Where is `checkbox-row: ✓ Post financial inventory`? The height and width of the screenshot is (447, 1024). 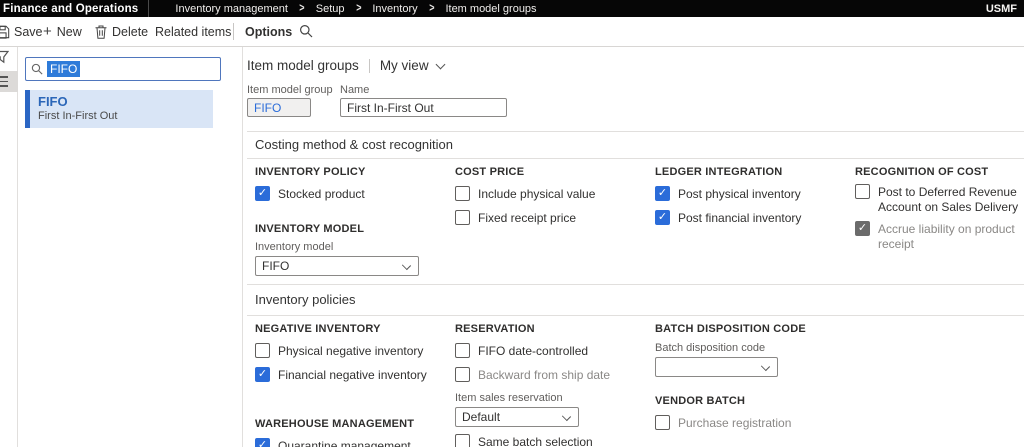
checkbox-row: ✓ Post financial inventory is located at coordinates (753, 218).